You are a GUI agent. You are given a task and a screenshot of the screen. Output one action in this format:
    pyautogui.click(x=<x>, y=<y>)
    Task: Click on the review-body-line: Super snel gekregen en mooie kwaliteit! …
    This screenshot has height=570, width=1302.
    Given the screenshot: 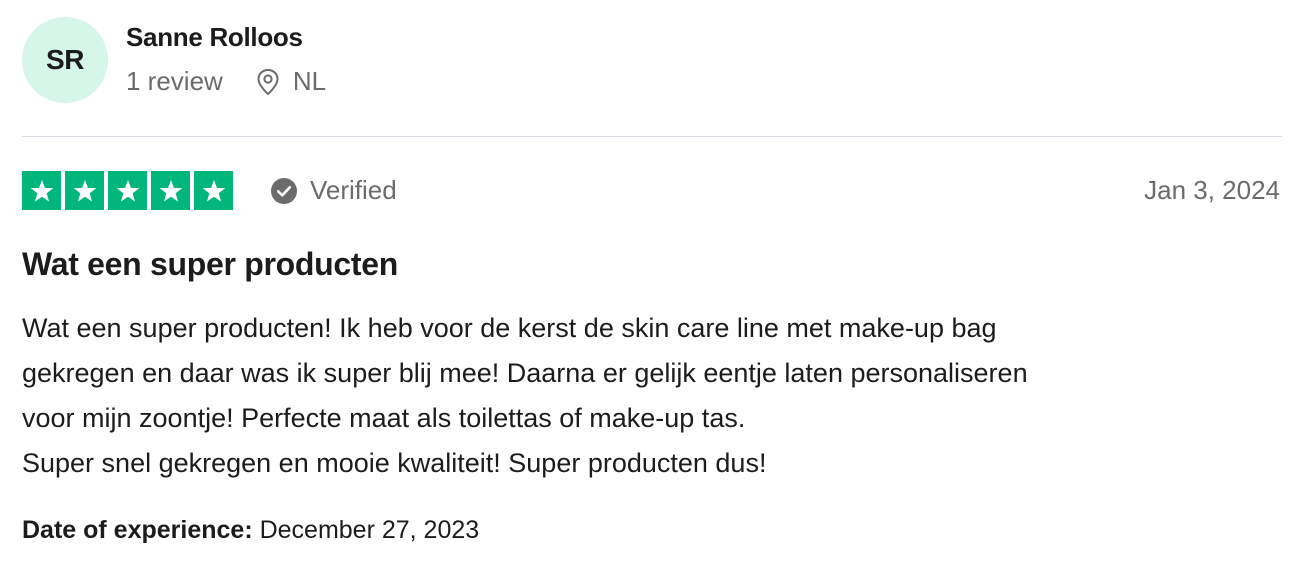 What is the action you would take?
    pyautogui.click(x=394, y=463)
    